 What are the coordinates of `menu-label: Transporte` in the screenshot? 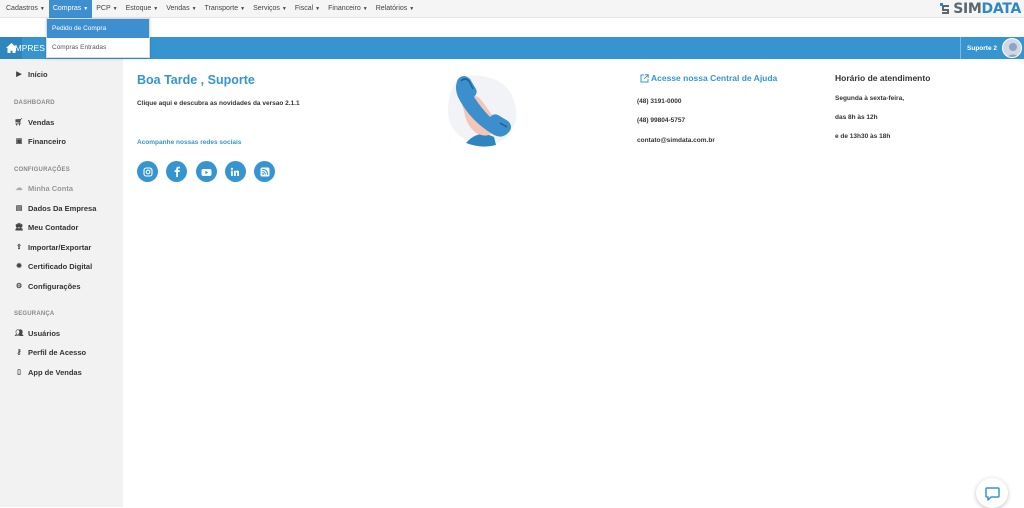 It's located at (221, 8).